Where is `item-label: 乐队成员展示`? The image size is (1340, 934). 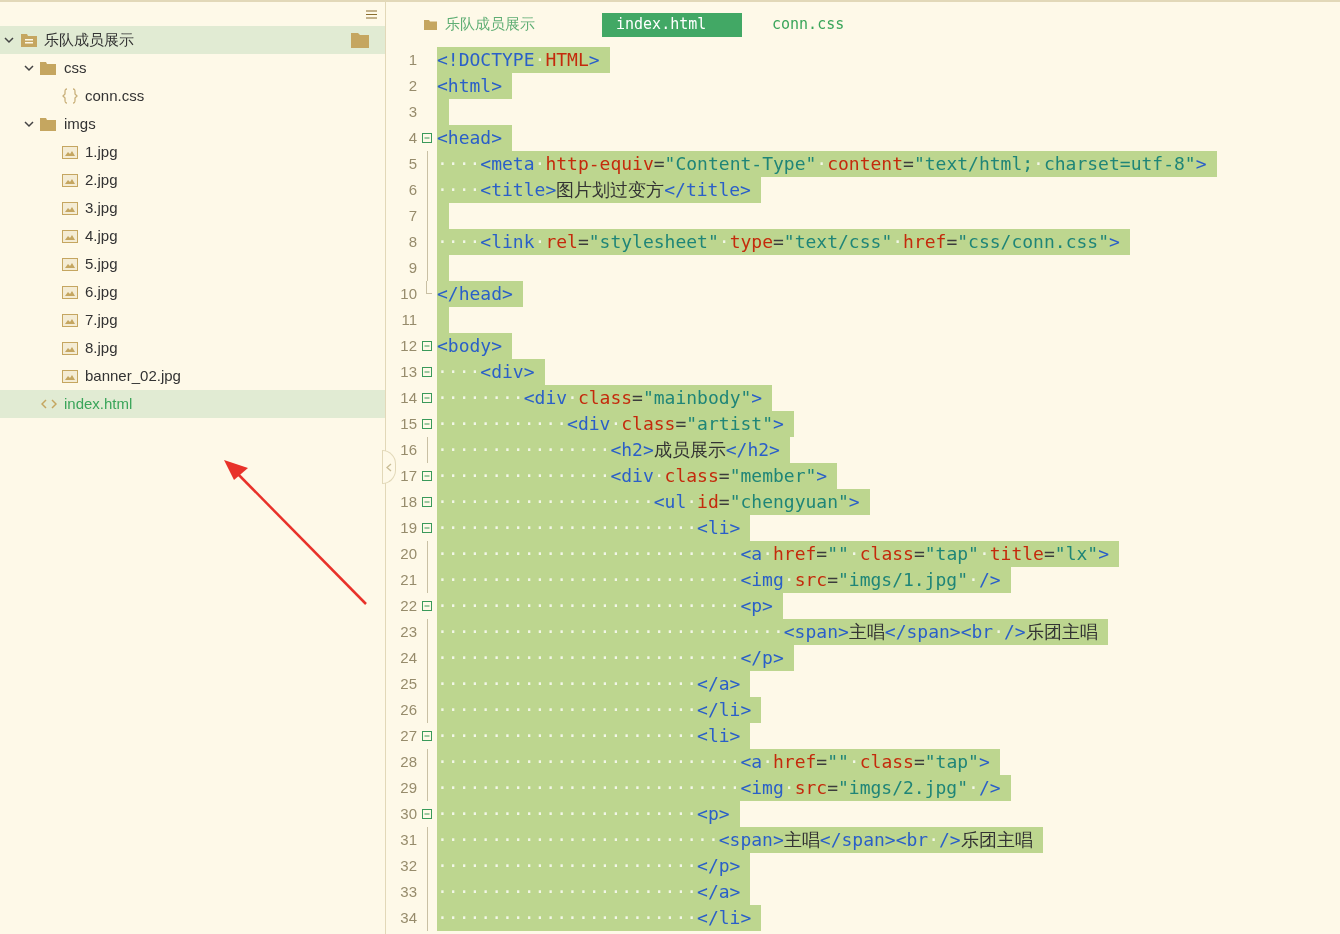 item-label: 乐队成员展示 is located at coordinates (89, 39).